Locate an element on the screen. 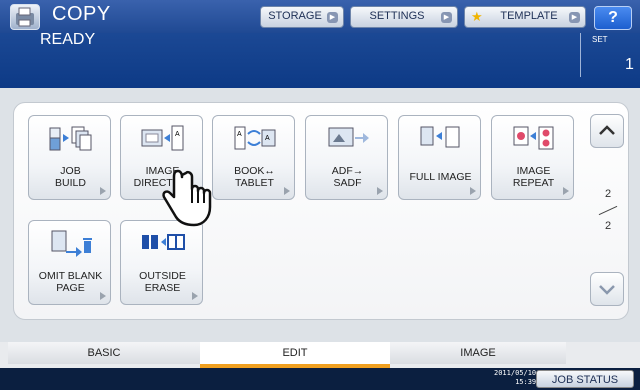 The width and height of the screenshot is (640, 390). book-tablet-label-1: BOOK↔ is located at coordinates (254, 171).